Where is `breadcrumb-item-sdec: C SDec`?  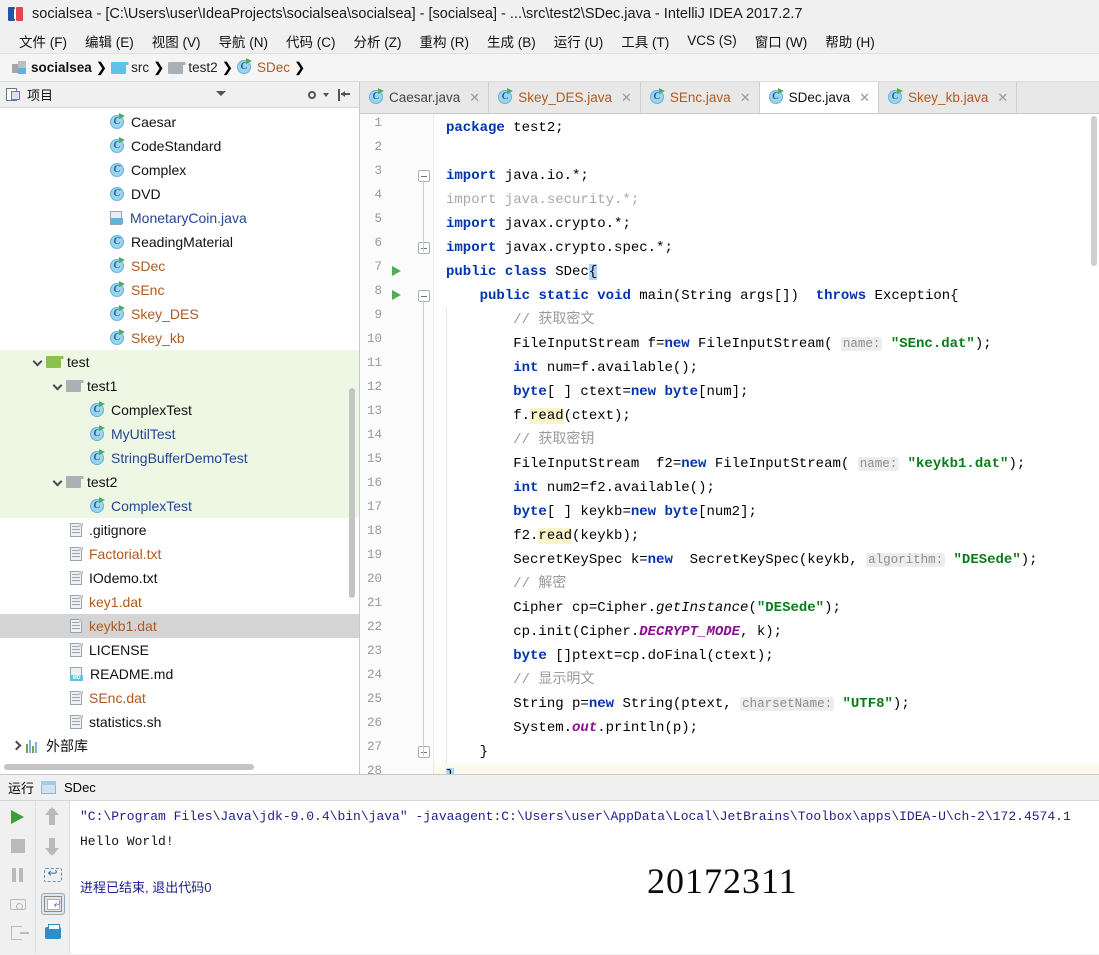
breadcrumb-item-sdec: C SDec is located at coordinates (263, 67).